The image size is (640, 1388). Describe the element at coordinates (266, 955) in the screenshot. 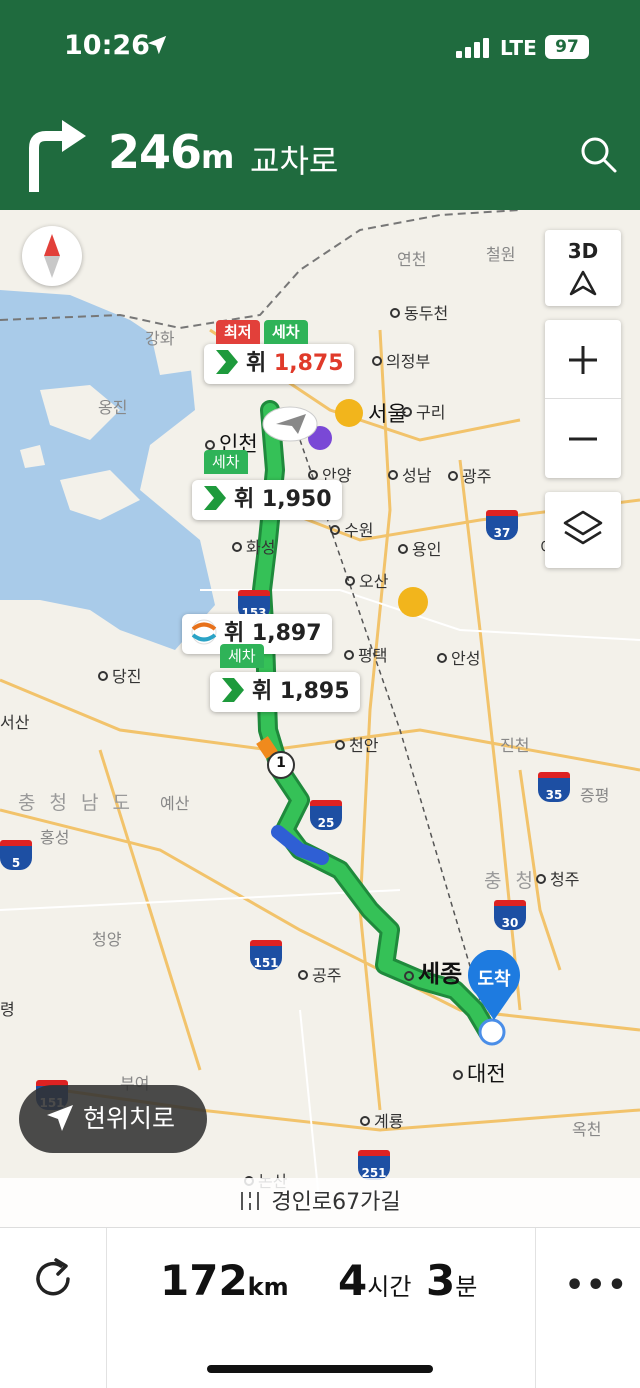

I see `highway-shield: 151` at that location.